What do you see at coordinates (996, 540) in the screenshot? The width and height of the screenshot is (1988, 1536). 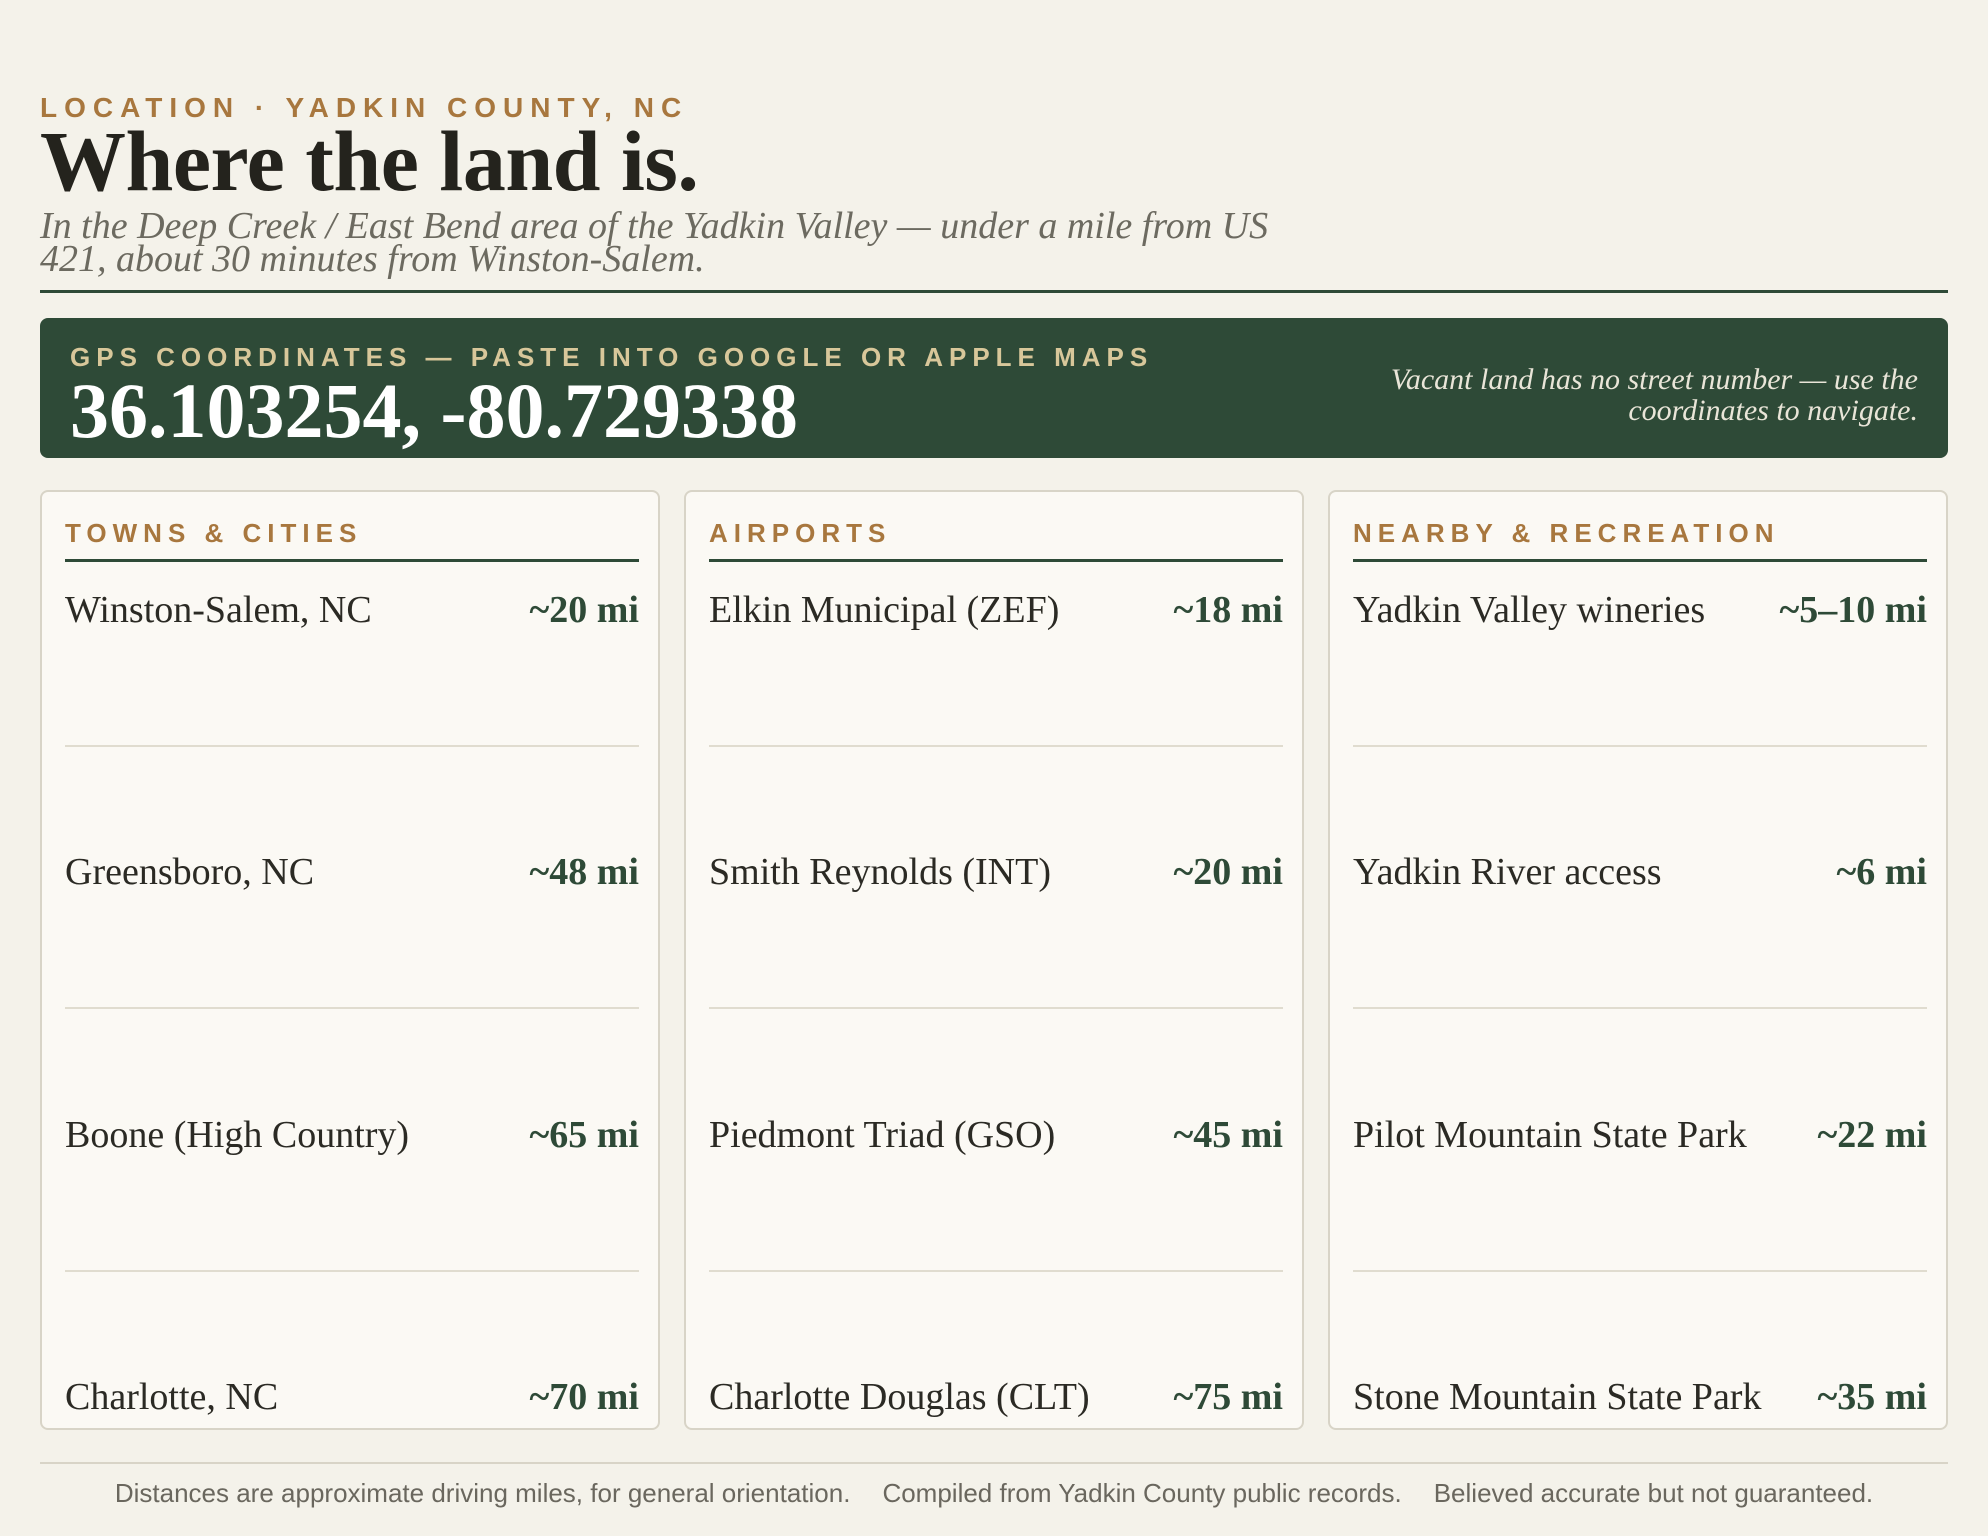 I see `card-heading: AIRPORTS` at bounding box center [996, 540].